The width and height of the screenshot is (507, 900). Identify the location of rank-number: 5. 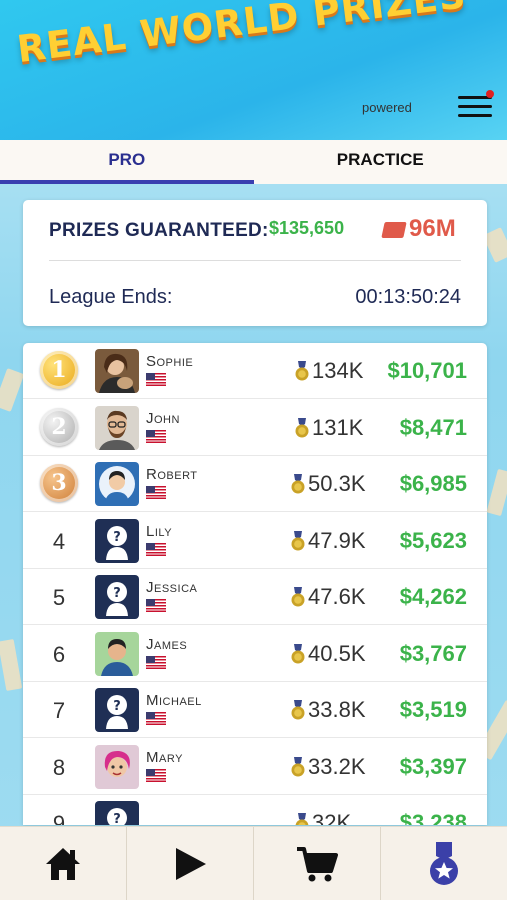
(59, 597).